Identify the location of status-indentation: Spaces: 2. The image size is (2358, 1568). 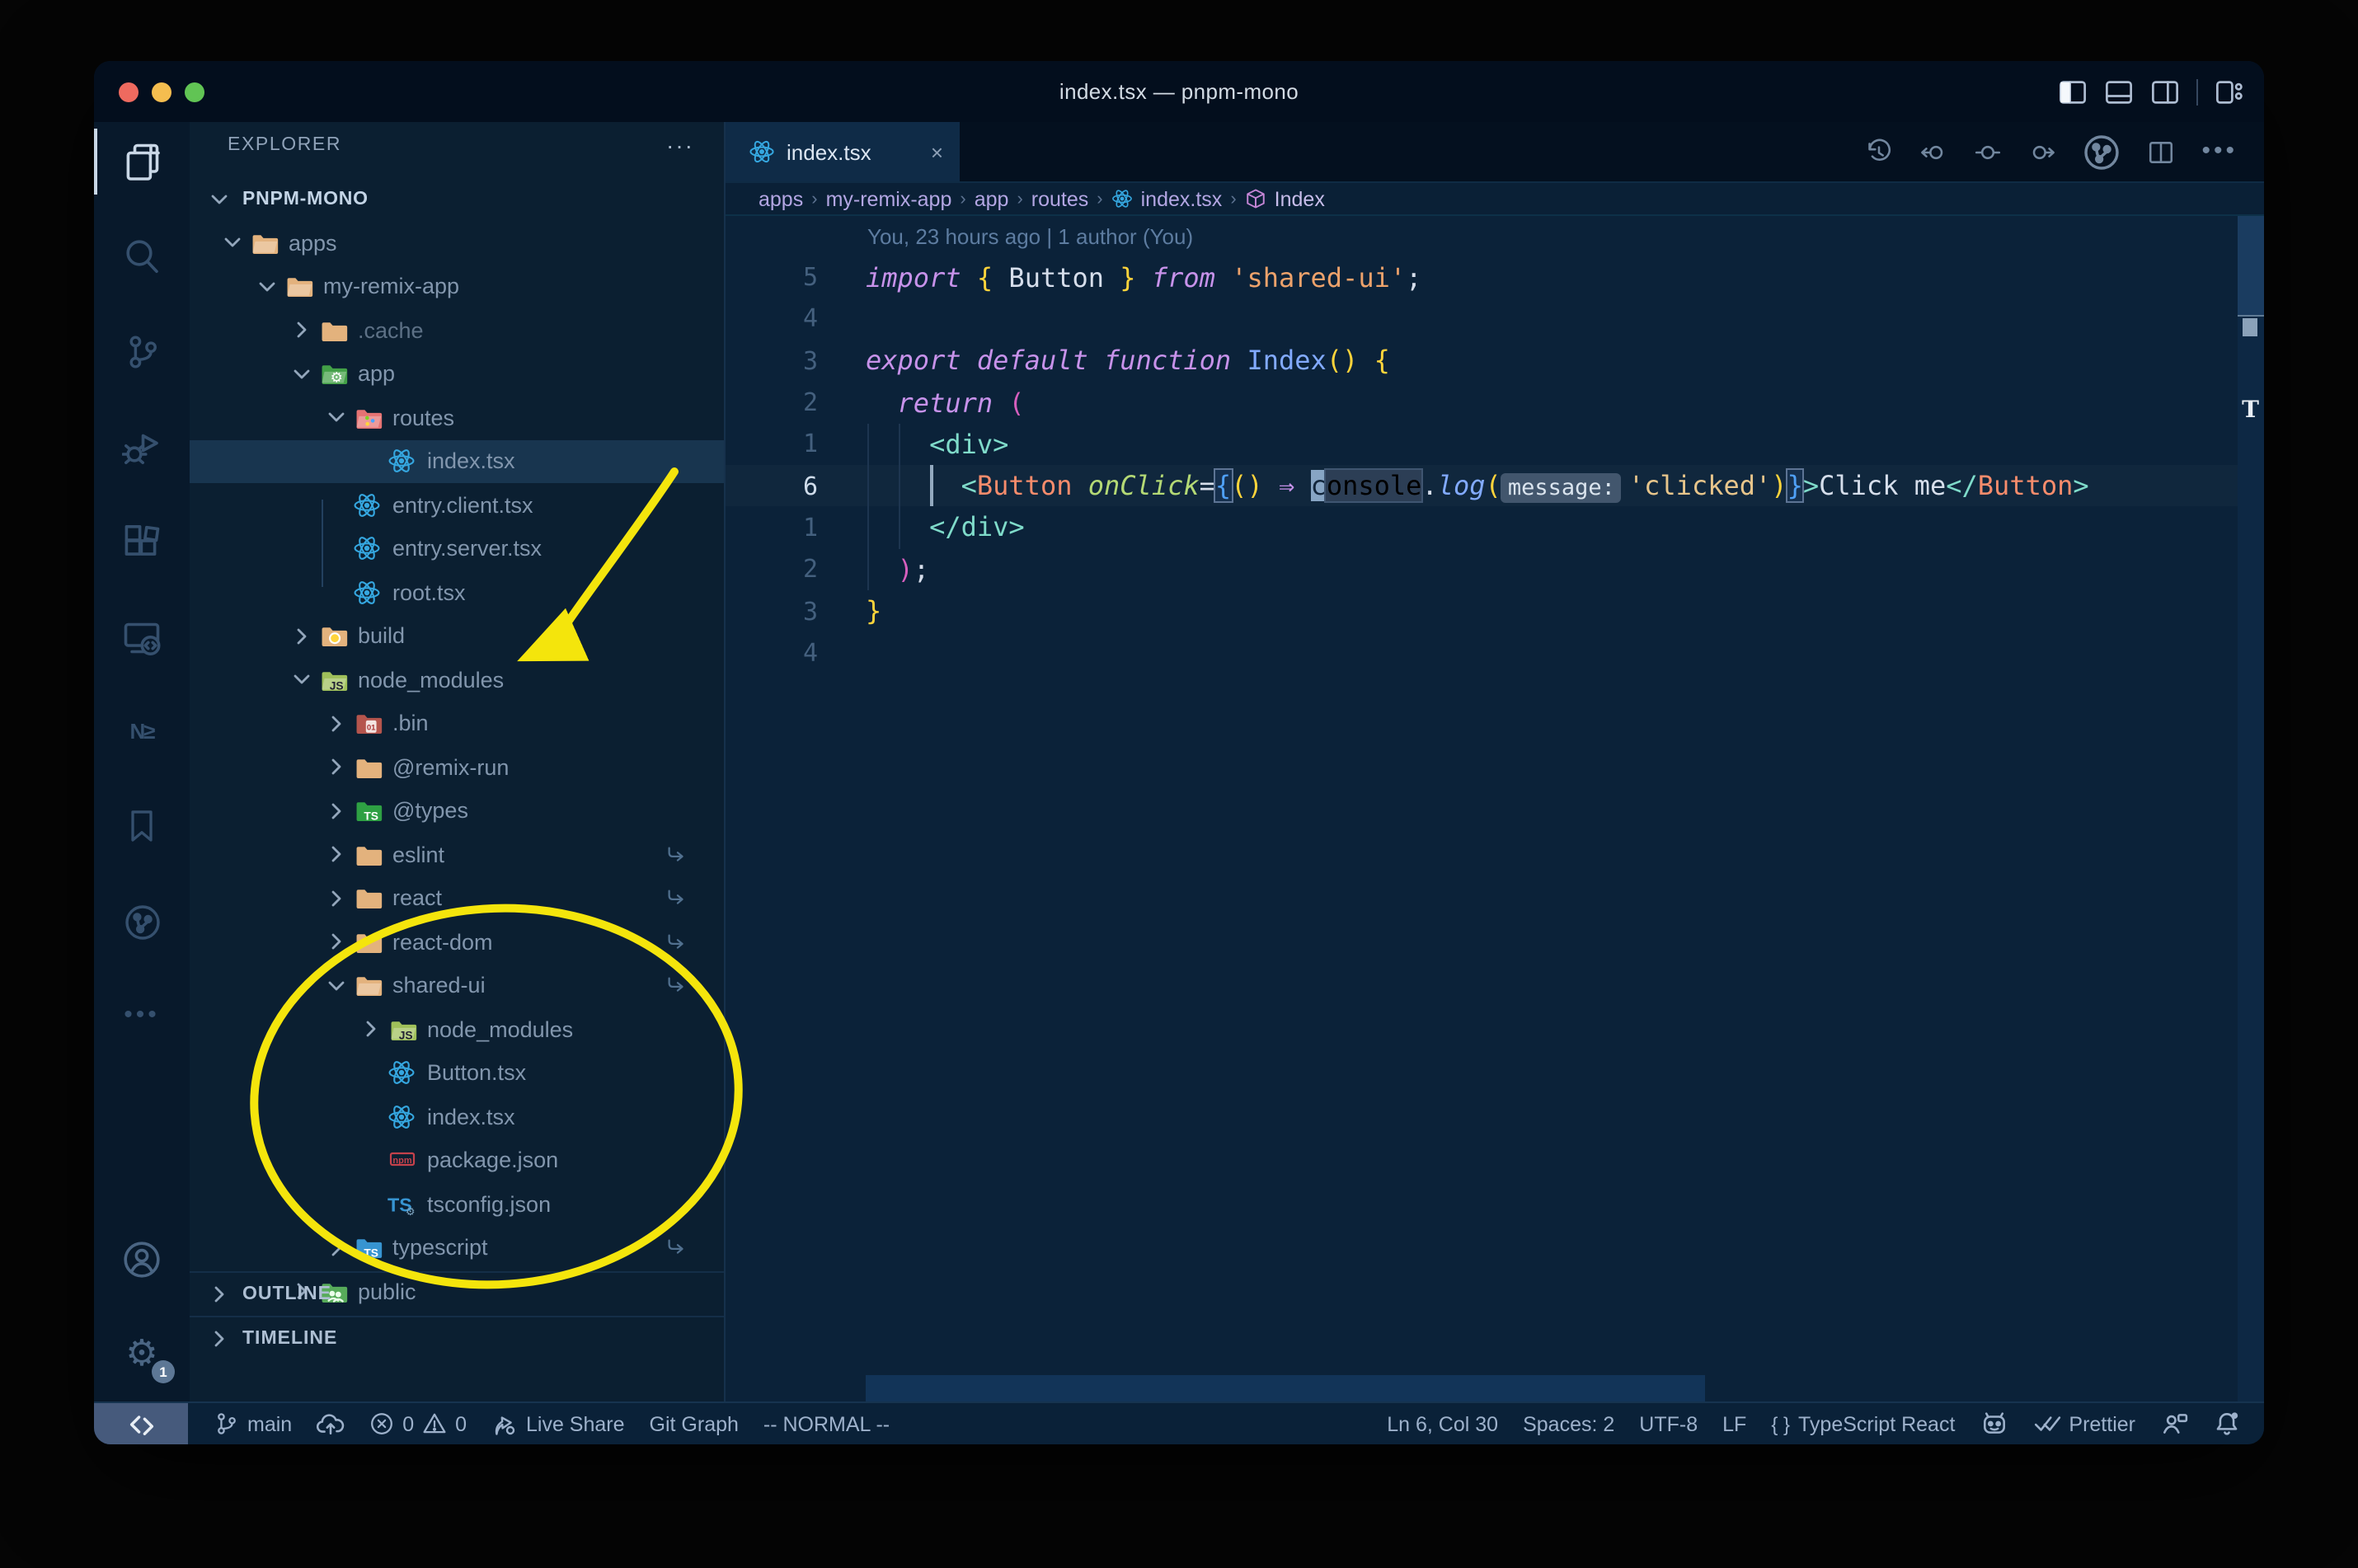
(1569, 1423).